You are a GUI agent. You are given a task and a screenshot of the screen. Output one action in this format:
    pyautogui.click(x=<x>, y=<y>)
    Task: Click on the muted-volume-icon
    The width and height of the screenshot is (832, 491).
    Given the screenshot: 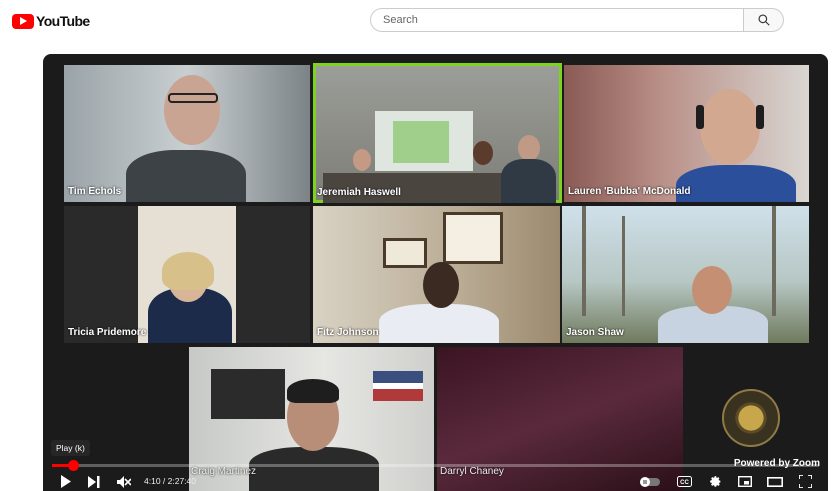 What is the action you would take?
    pyautogui.click(x=124, y=481)
    